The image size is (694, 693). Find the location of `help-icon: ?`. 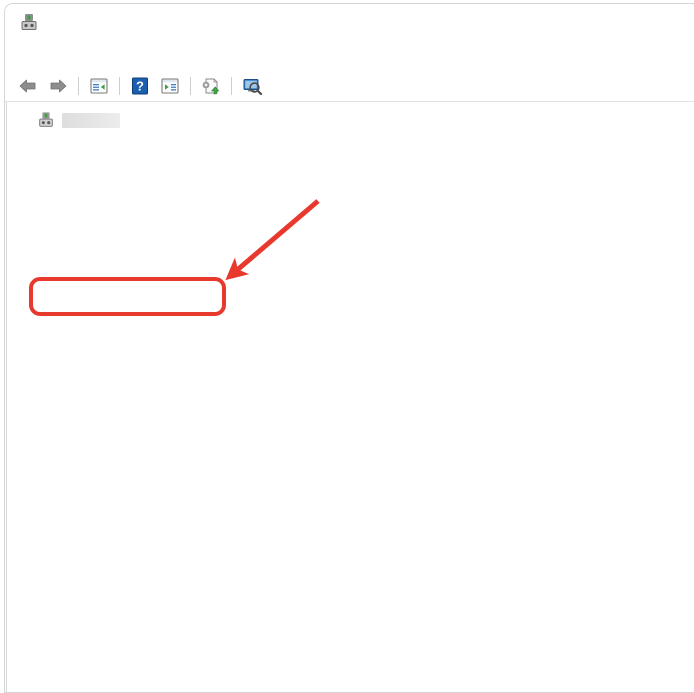

help-icon: ? is located at coordinates (140, 86).